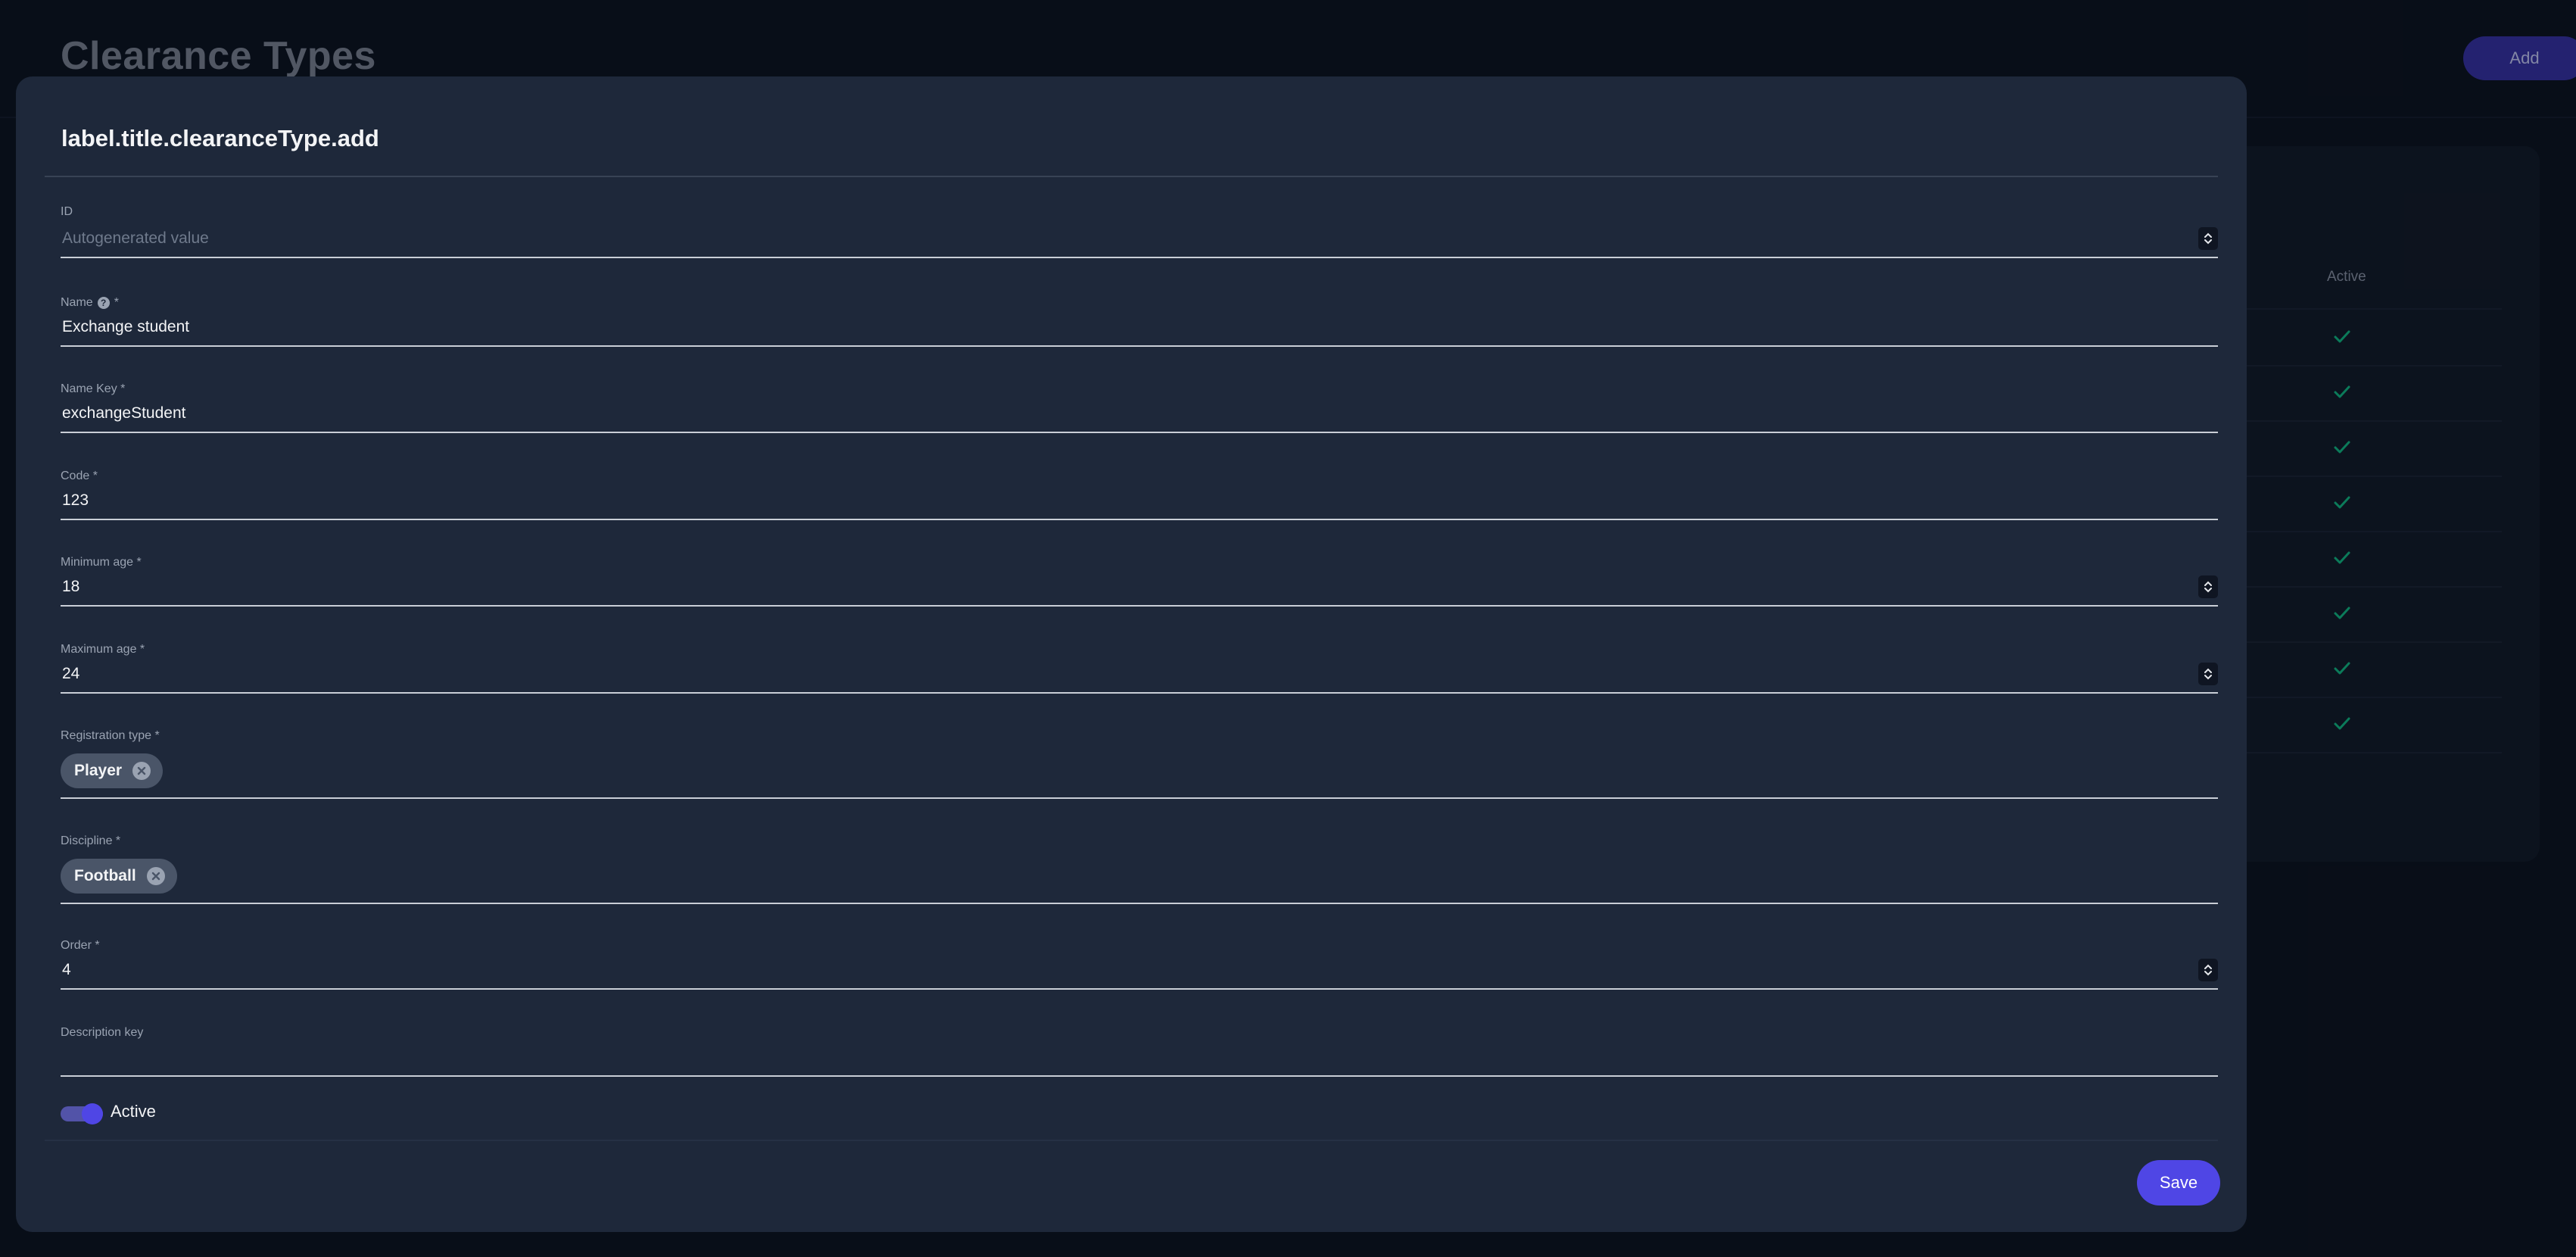  I want to click on chip-label: Player, so click(98, 771).